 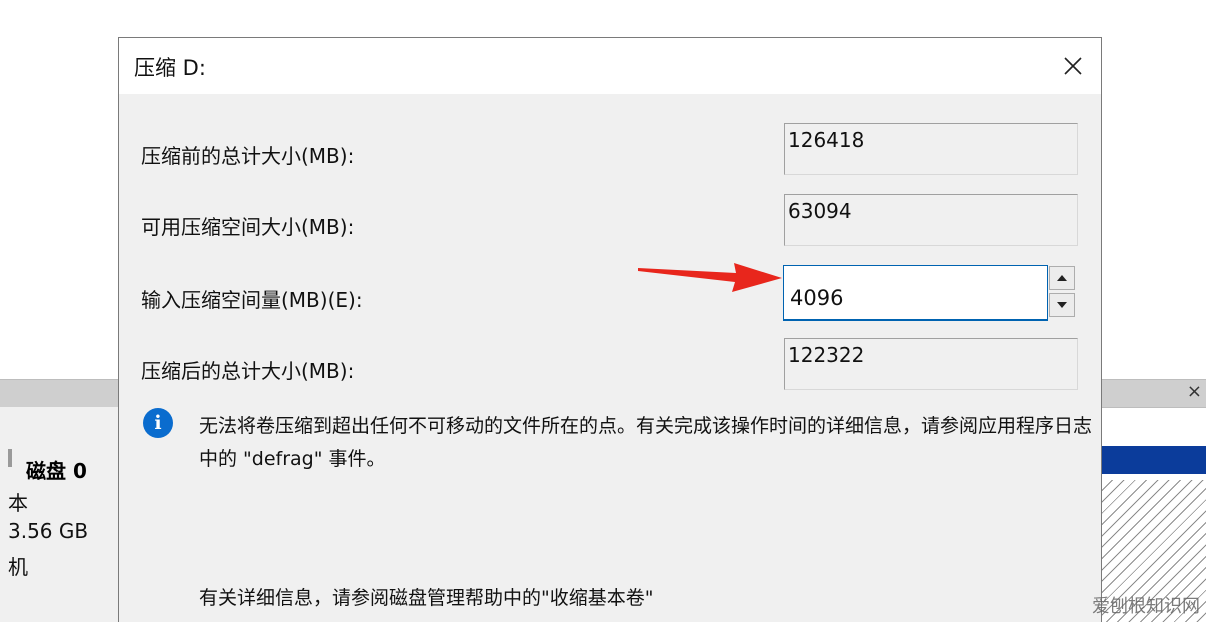 I want to click on total-size-before-label: 压缩前的总计大小(MB):, so click(x=248, y=156).